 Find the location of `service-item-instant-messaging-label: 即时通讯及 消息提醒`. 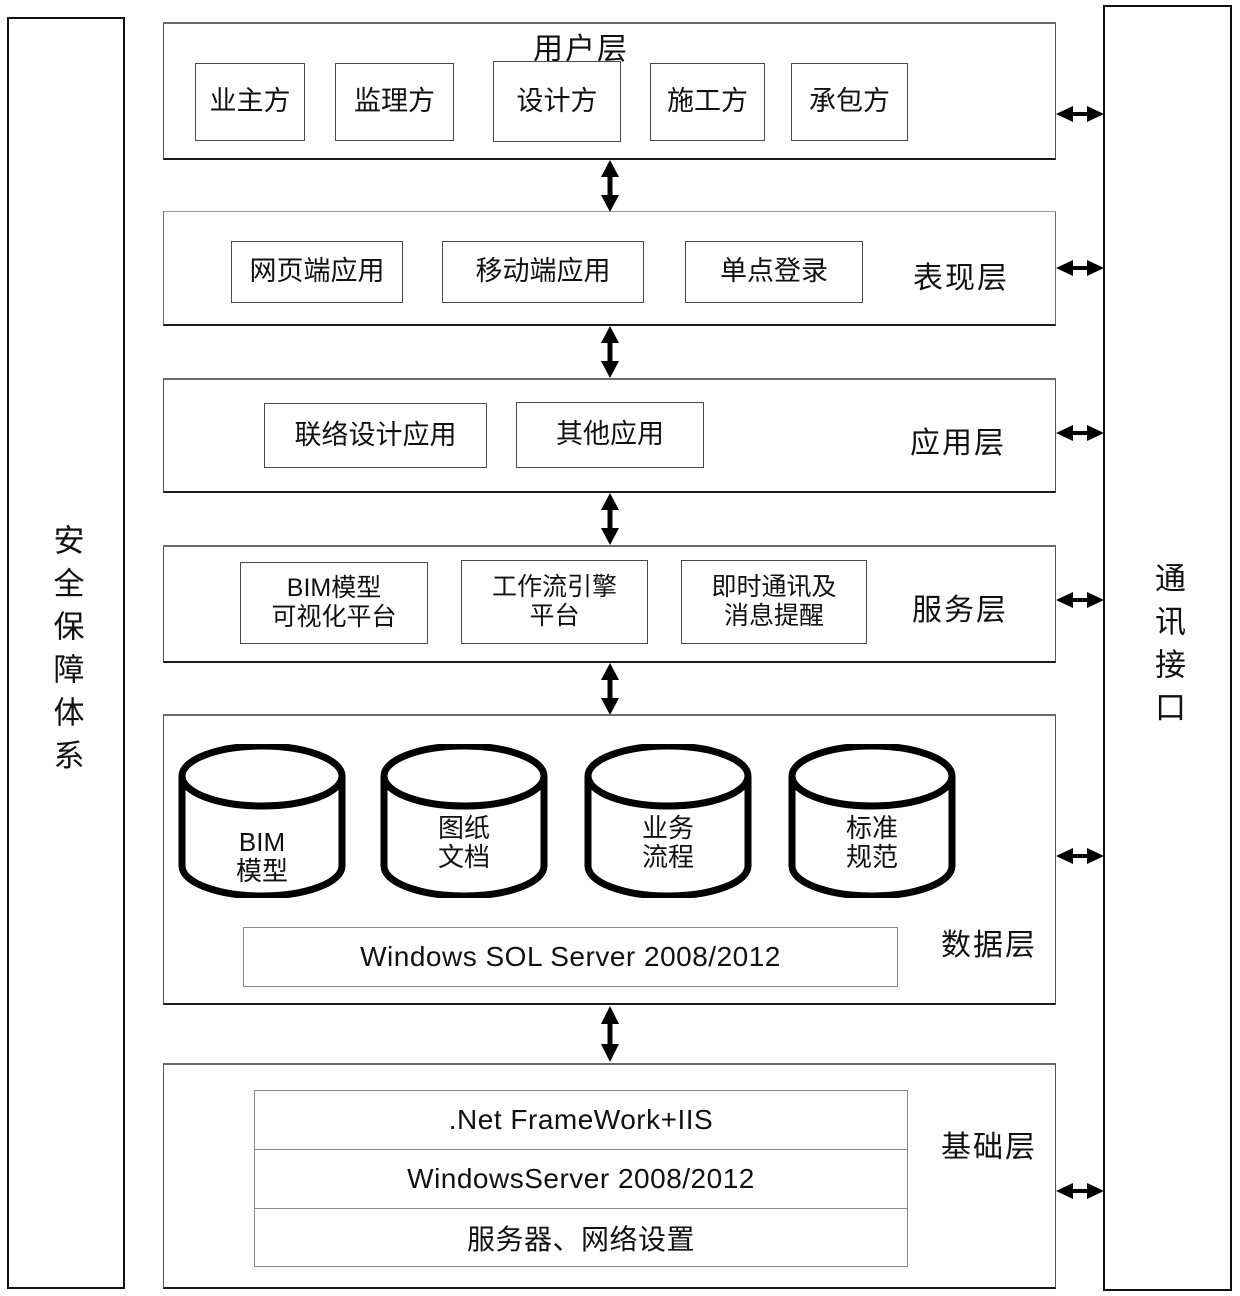

service-item-instant-messaging-label: 即时通讯及 消息提醒 is located at coordinates (774, 601).